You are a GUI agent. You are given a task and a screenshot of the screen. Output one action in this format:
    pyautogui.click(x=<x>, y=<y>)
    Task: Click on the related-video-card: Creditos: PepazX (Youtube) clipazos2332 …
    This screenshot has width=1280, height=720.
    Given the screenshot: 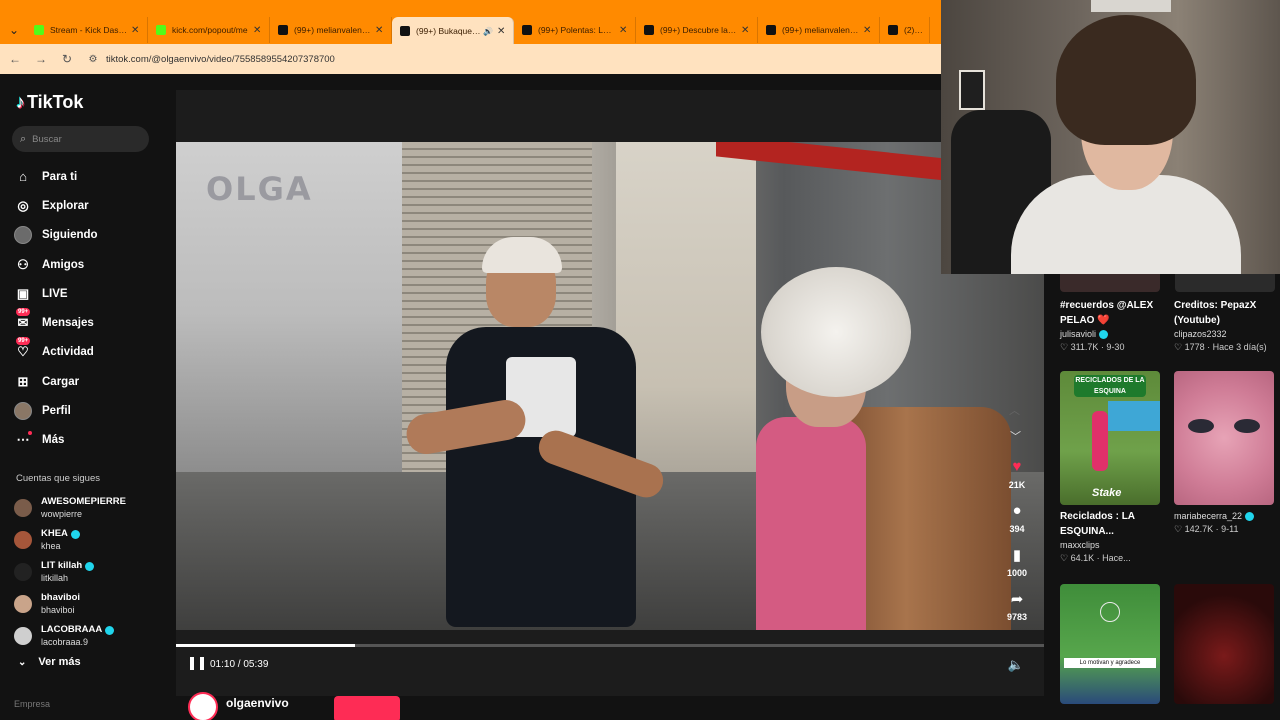 What is the action you would take?
    pyautogui.click(x=1227, y=325)
    